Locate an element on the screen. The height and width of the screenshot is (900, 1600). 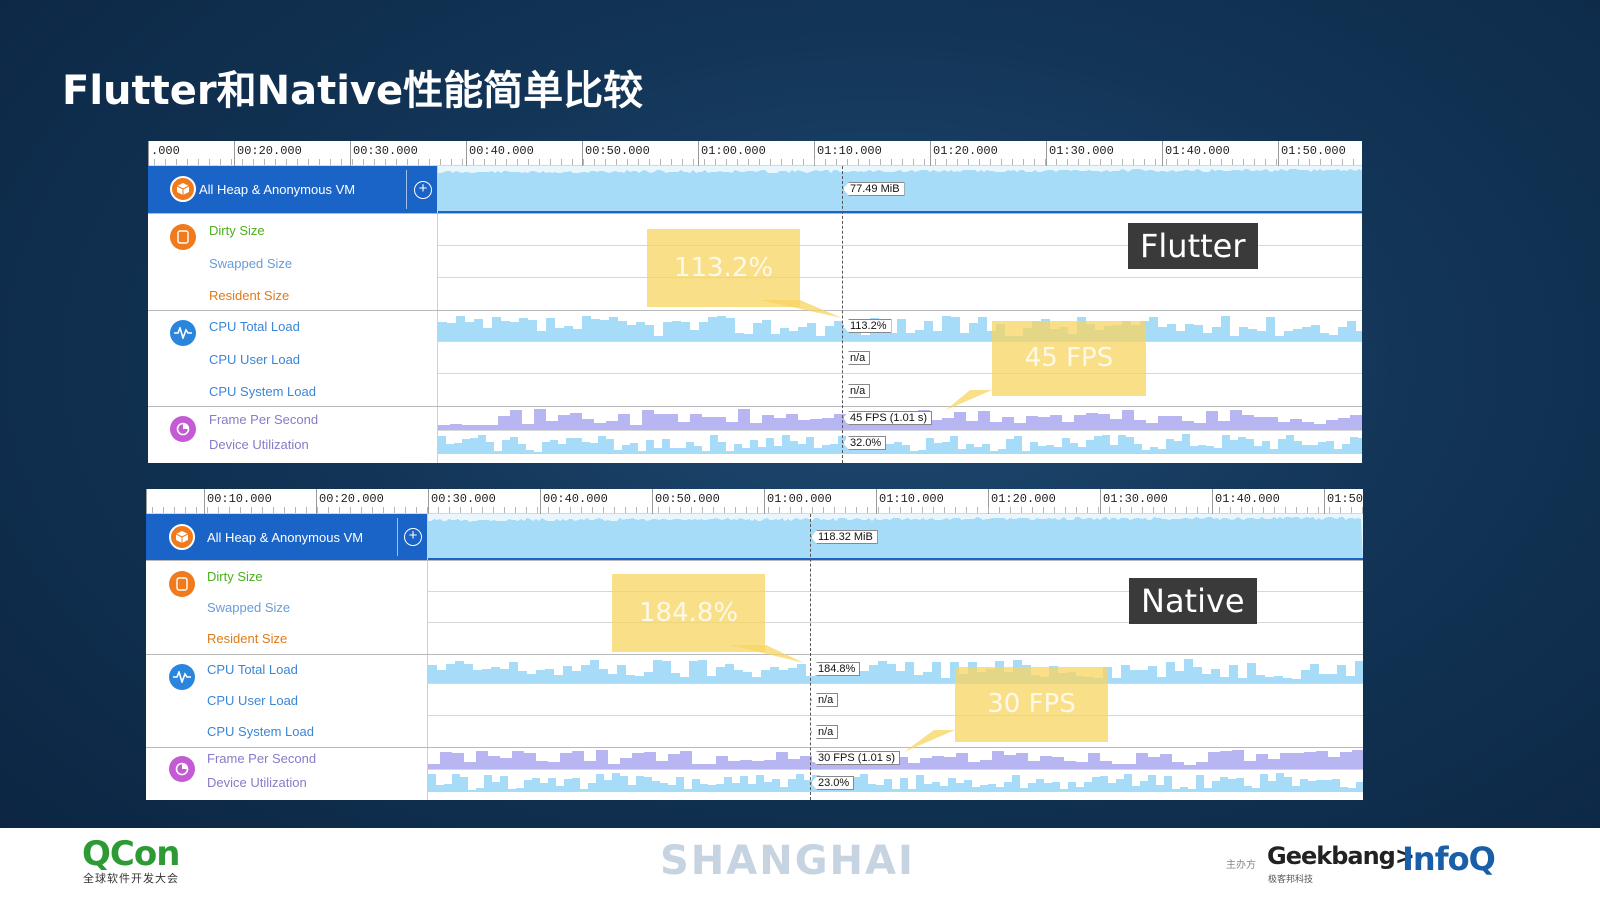
ruler-tick-label: 01:30.000 is located at coordinates (1134, 501).